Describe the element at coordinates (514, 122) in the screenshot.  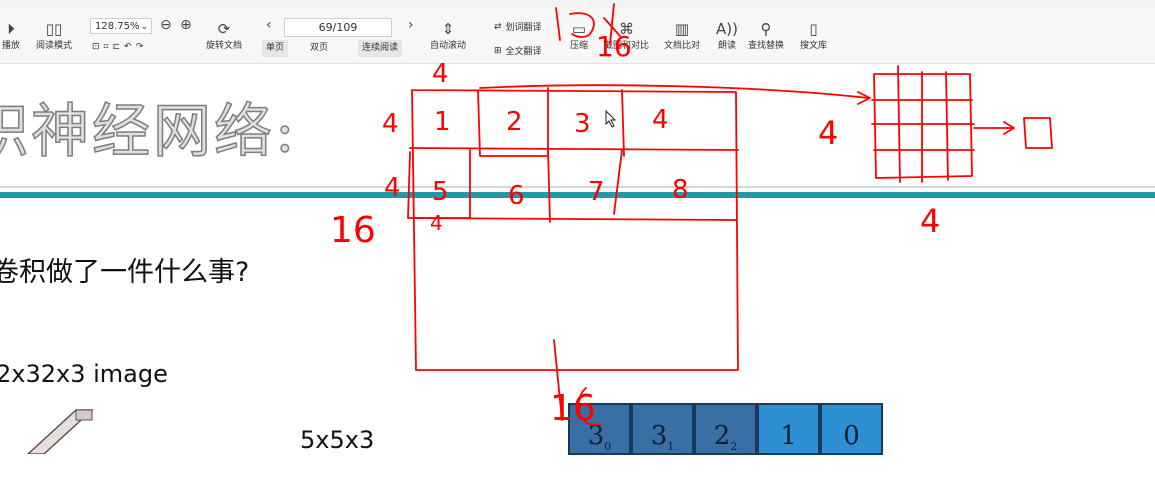
I see `grid-label-2: 2` at that location.